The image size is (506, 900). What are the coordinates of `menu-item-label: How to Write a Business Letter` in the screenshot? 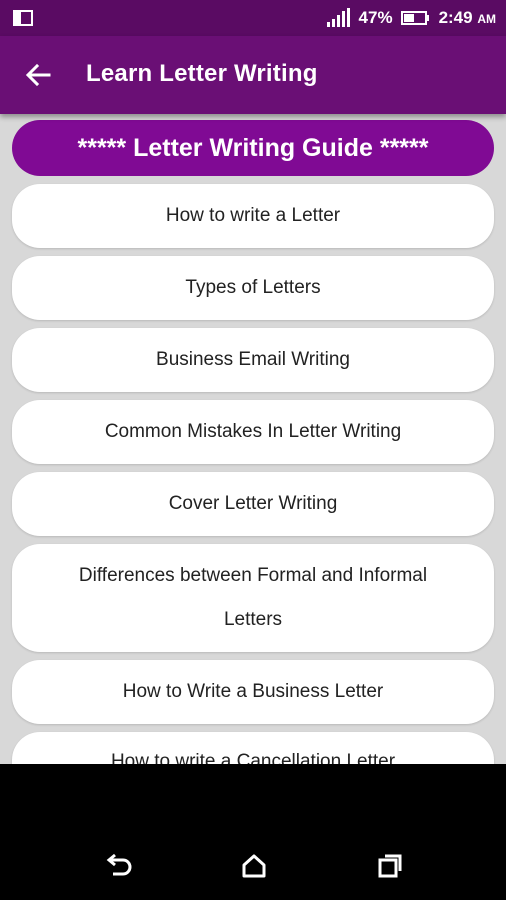 It's located at (253, 691).